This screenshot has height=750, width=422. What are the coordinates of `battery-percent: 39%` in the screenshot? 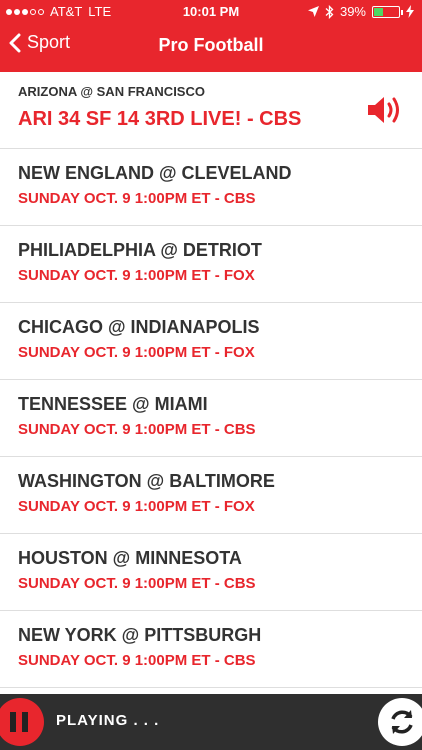 It's located at (352, 11).